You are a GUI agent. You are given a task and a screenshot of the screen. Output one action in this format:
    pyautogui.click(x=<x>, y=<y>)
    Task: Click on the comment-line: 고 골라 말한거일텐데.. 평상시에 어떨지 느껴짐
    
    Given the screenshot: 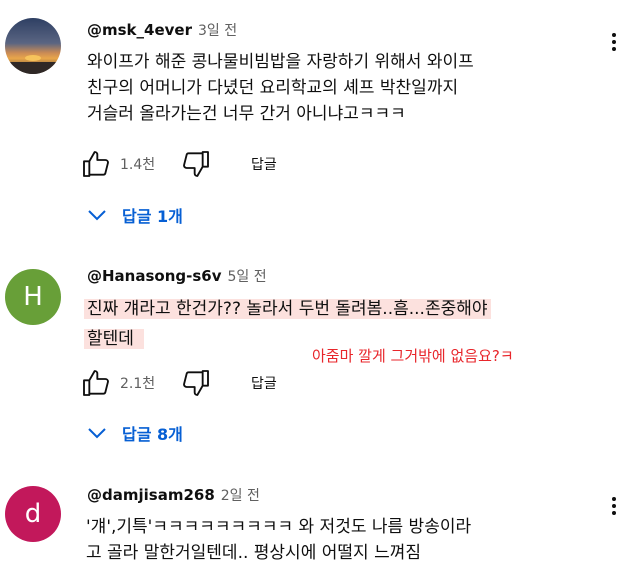 What is the action you would take?
    pyautogui.click(x=253, y=553)
    